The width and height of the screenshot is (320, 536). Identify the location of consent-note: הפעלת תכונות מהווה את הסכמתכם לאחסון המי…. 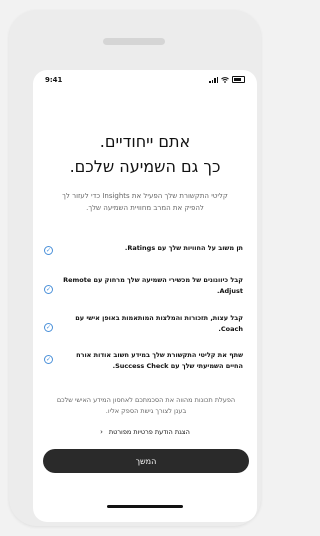
(146, 405).